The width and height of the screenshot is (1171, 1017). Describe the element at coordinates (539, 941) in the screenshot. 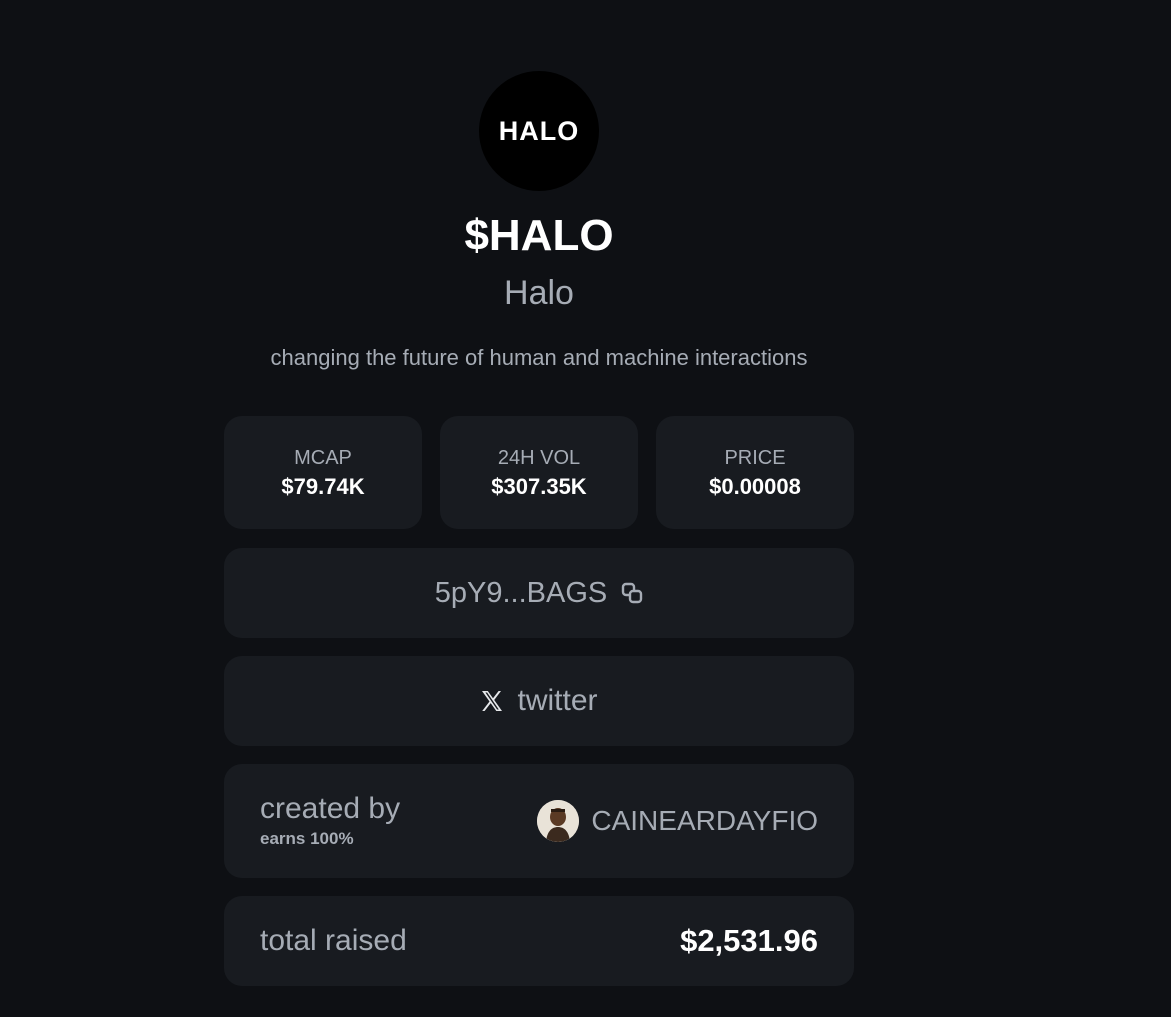

I see `total-raised-card: total raised $2,531.96` at that location.